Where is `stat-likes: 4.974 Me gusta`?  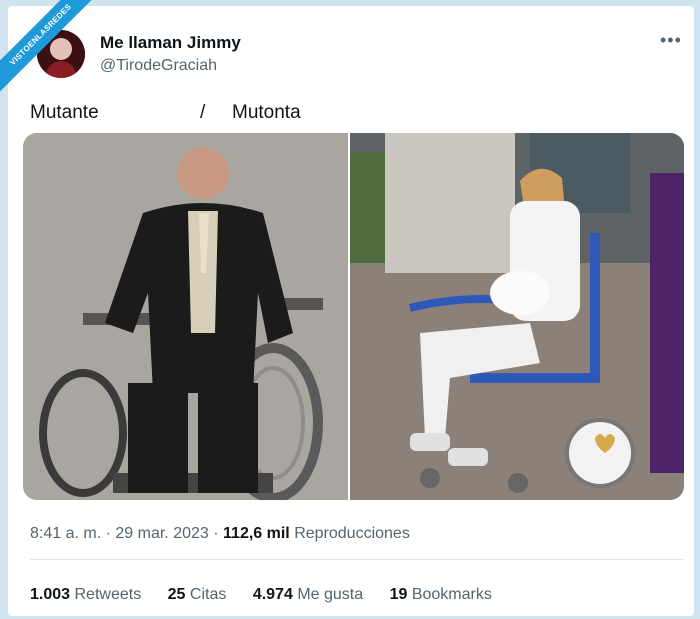 stat-likes: 4.974 Me gusta is located at coordinates (308, 594).